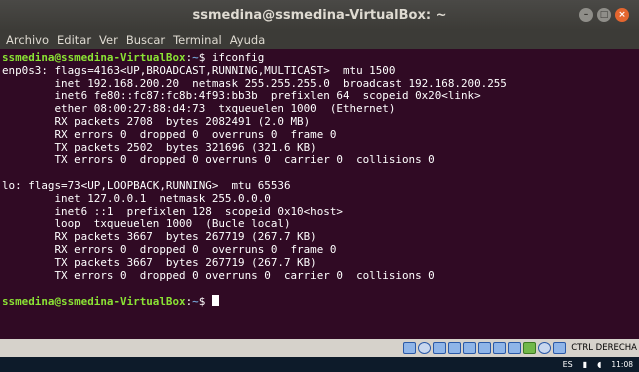 This screenshot has height=372, width=639. What do you see at coordinates (425, 348) in the screenshot?
I see `optical-drive-icon` at bounding box center [425, 348].